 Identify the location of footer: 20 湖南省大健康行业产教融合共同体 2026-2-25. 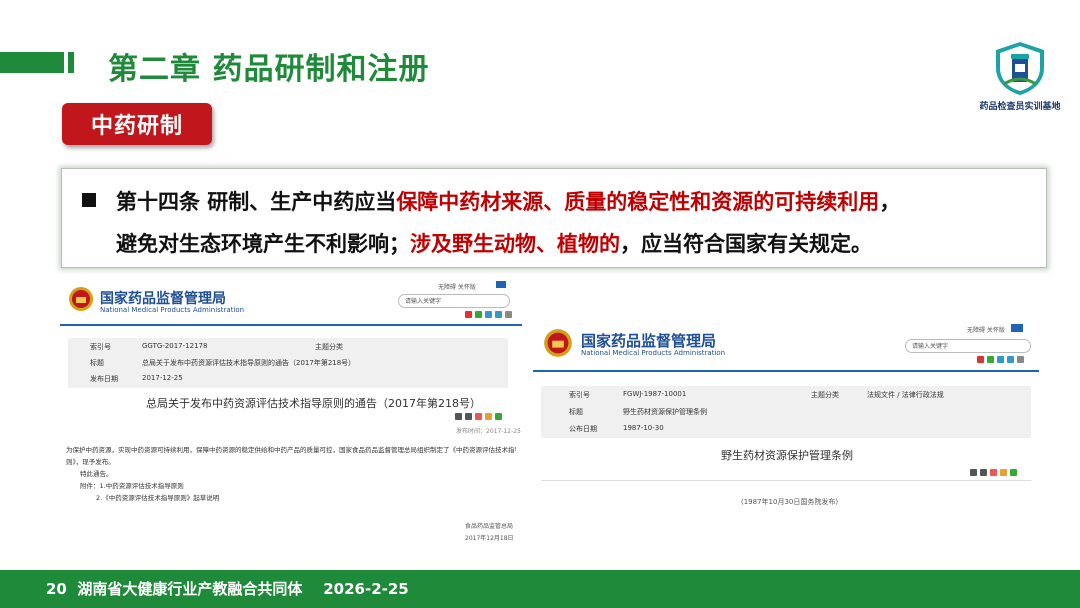
(227, 588).